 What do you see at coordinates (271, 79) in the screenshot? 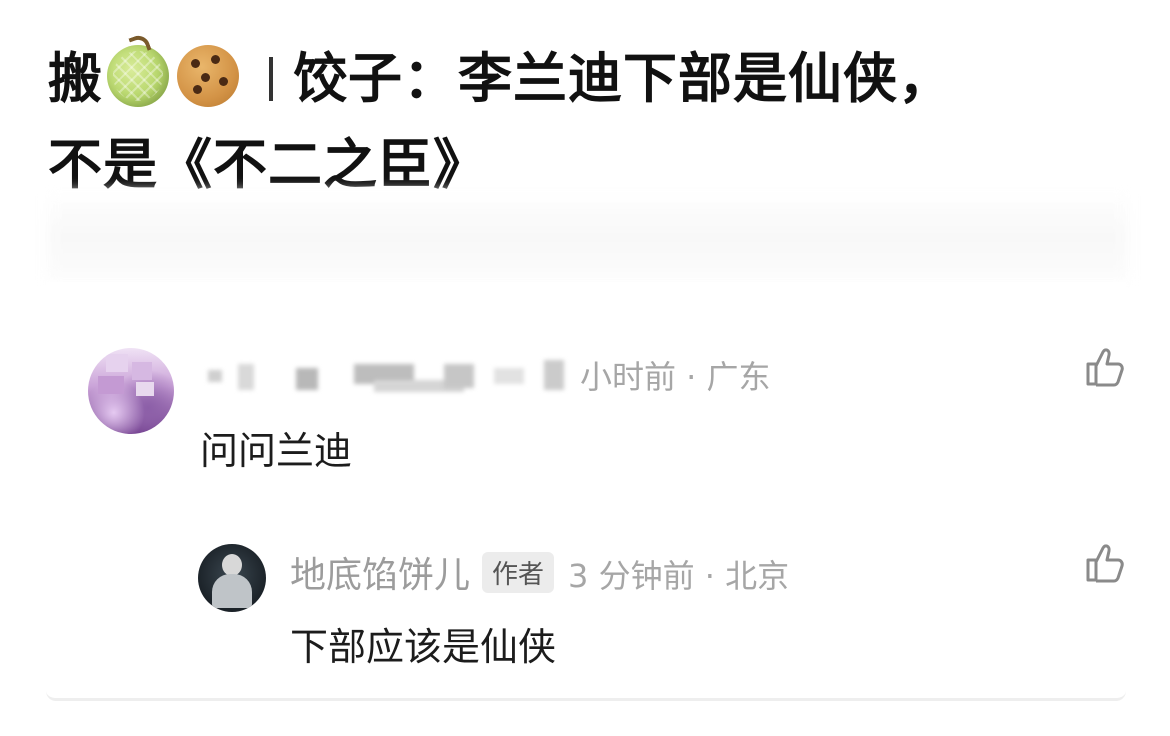
I see `title-separator` at bounding box center [271, 79].